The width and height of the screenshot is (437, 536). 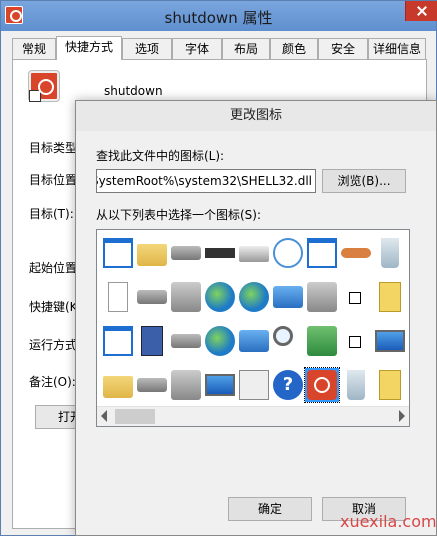 I want to click on title-bar: shutdown 属性, so click(x=219, y=16).